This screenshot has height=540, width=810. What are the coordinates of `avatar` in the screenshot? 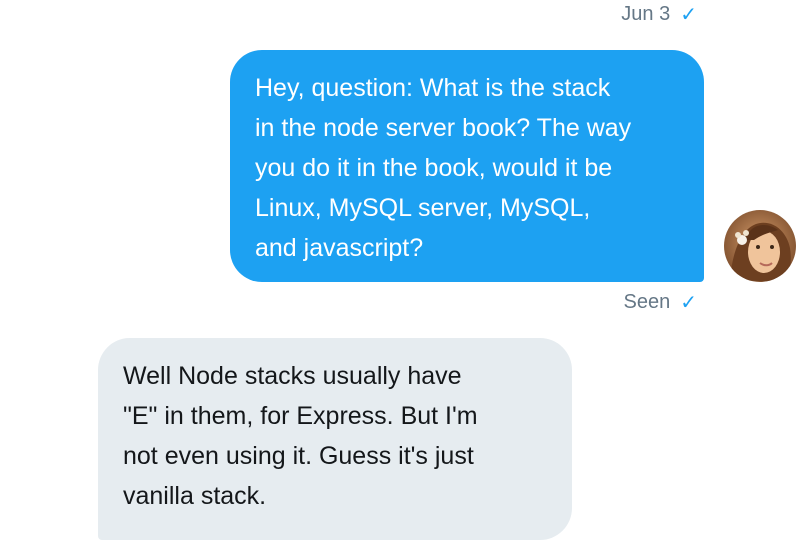 It's located at (760, 246).